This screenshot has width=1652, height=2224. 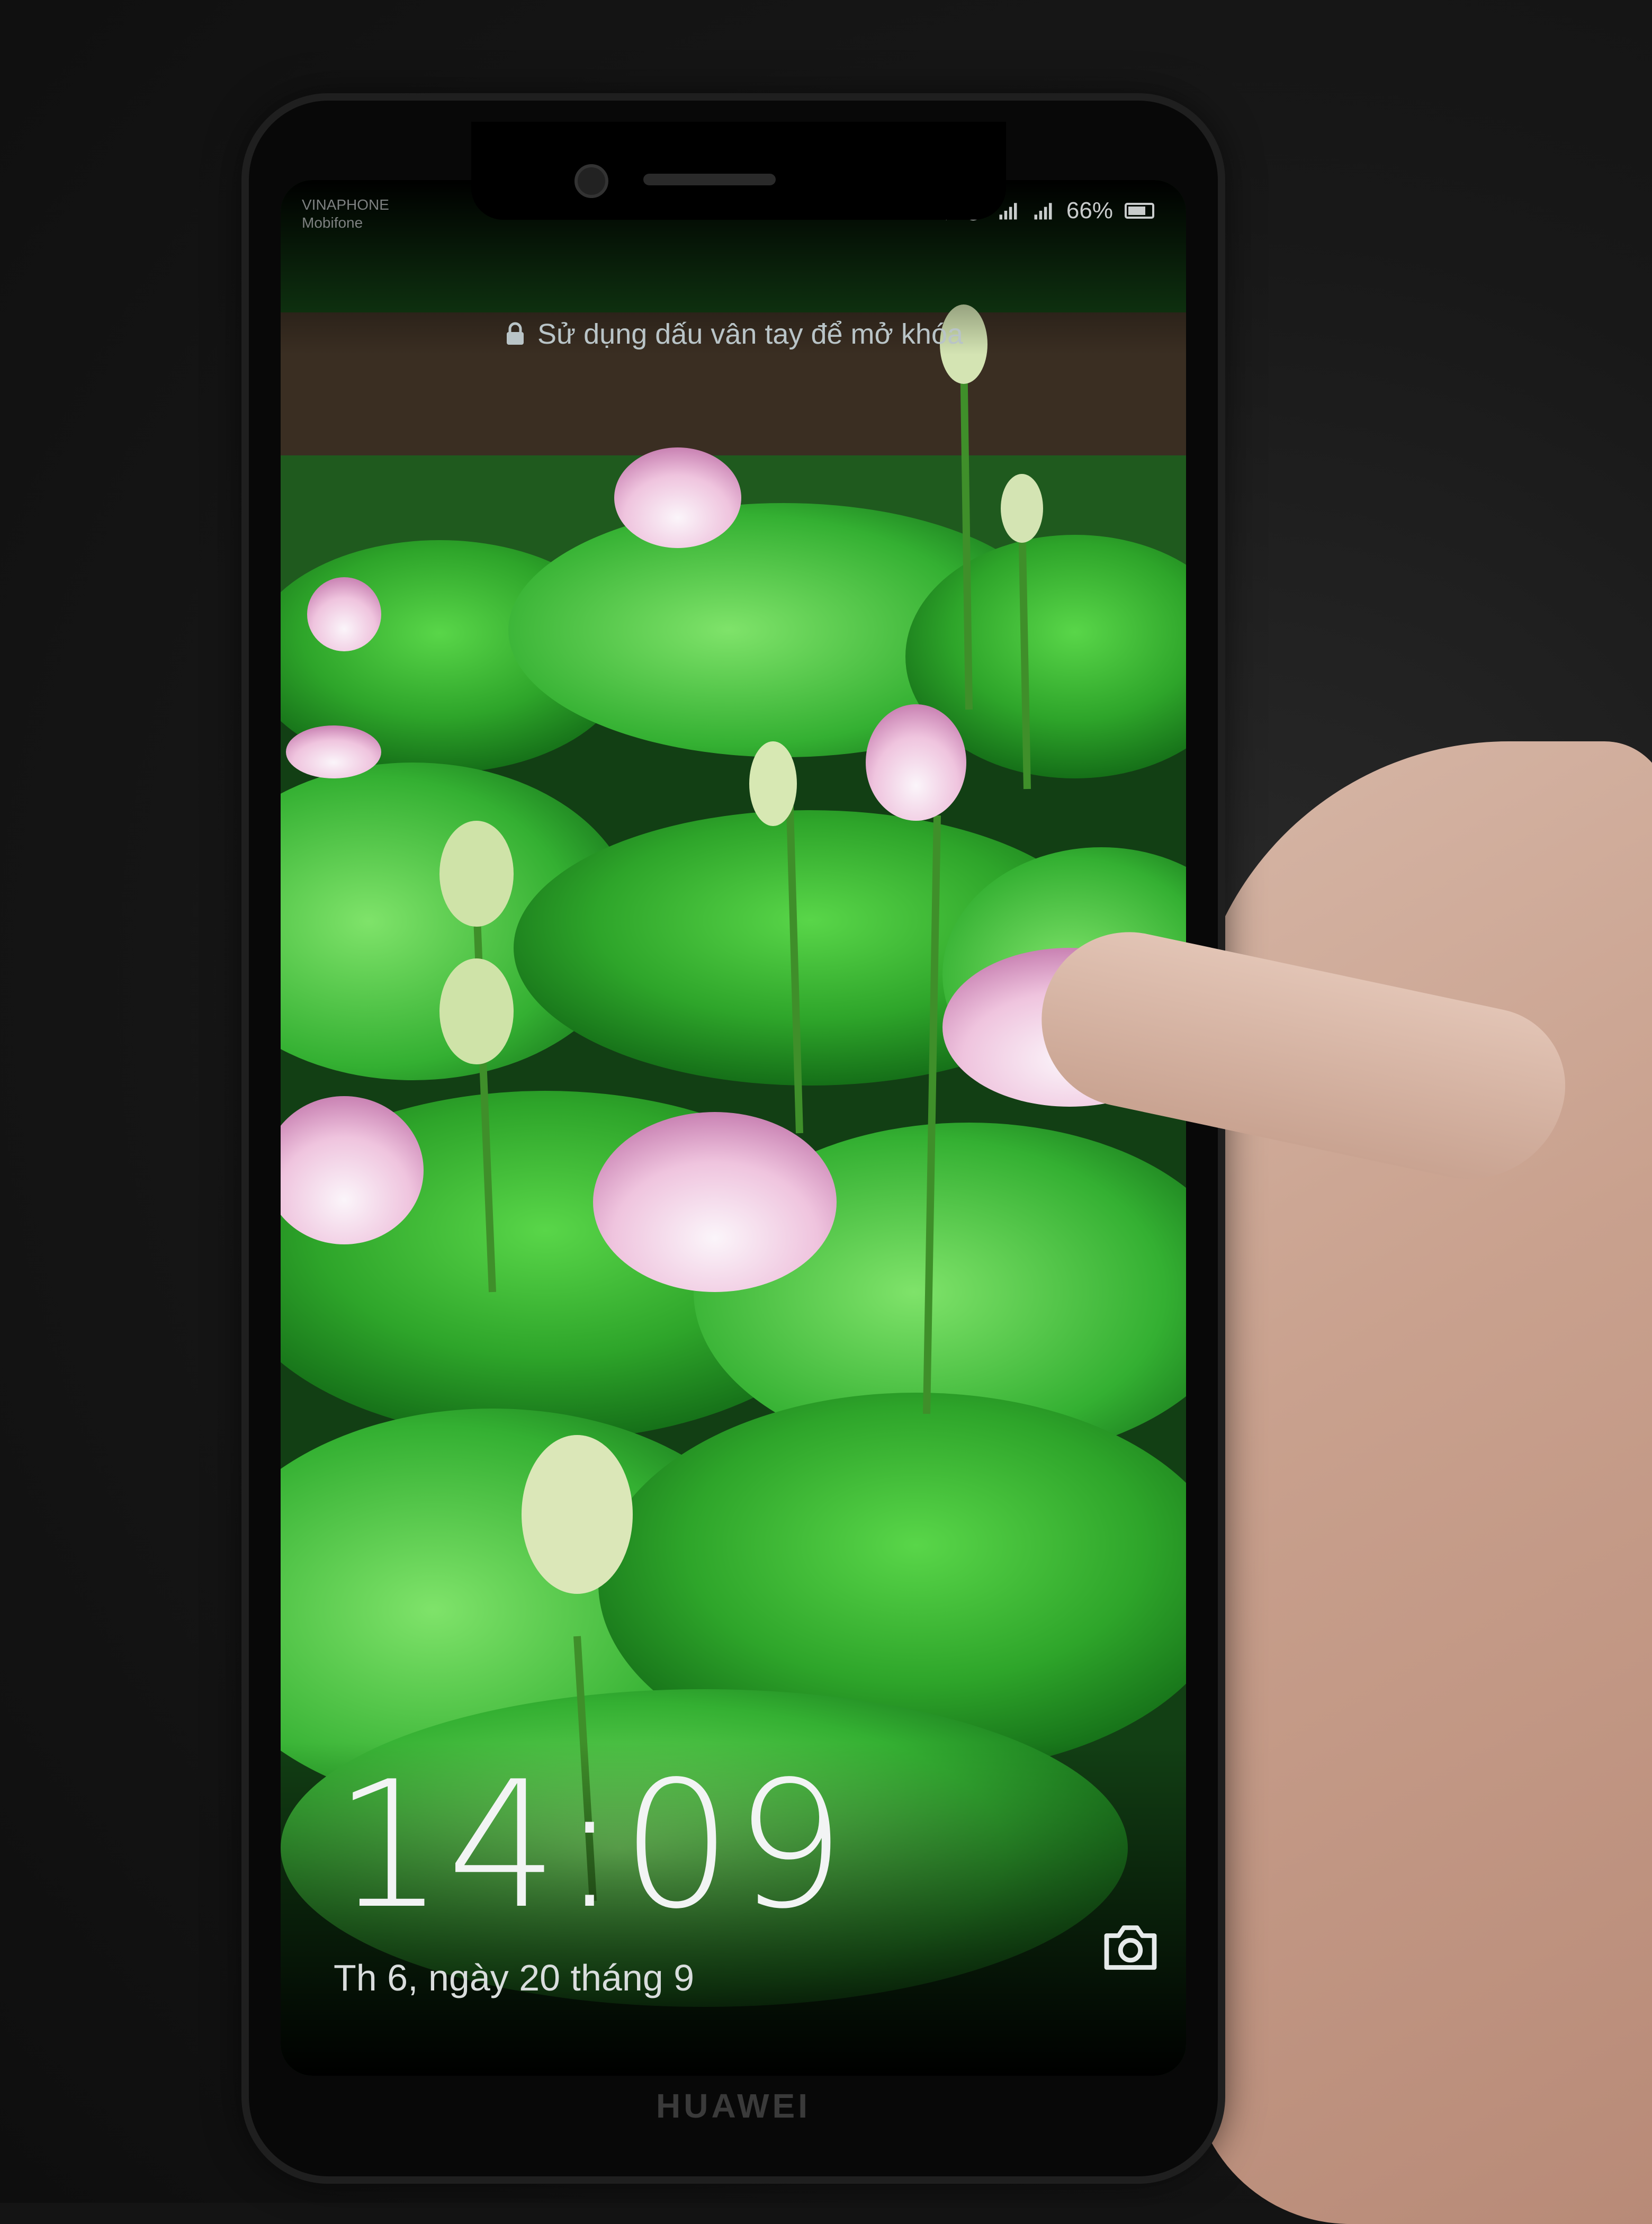 What do you see at coordinates (1136, 211) in the screenshot?
I see `battery-fill` at bounding box center [1136, 211].